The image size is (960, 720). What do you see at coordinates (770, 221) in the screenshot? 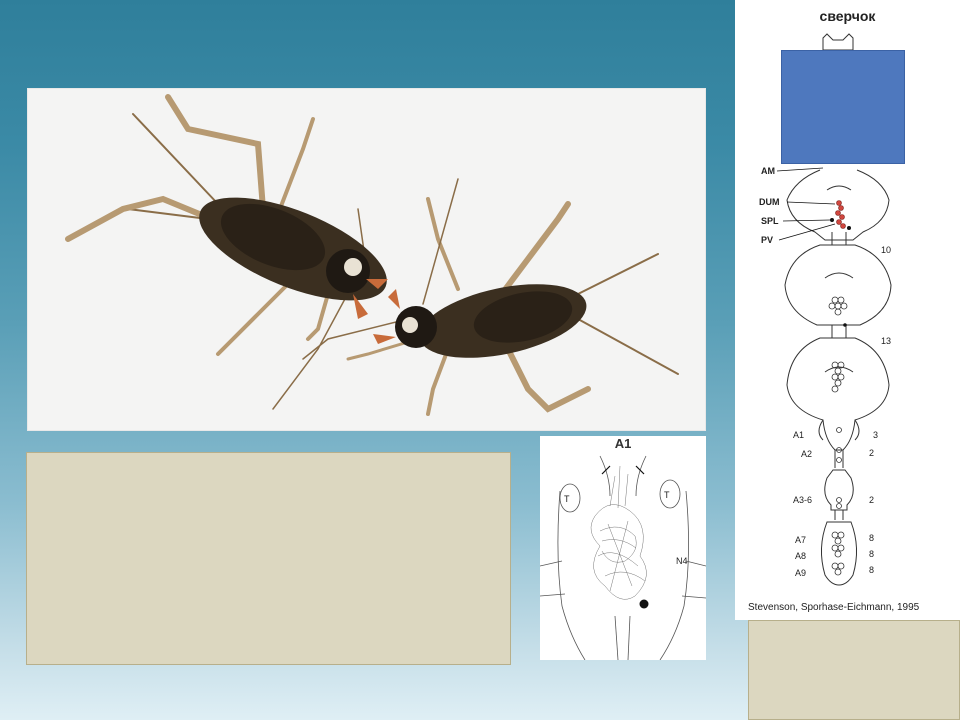
I see `svg-text: SPL` at bounding box center [770, 221].